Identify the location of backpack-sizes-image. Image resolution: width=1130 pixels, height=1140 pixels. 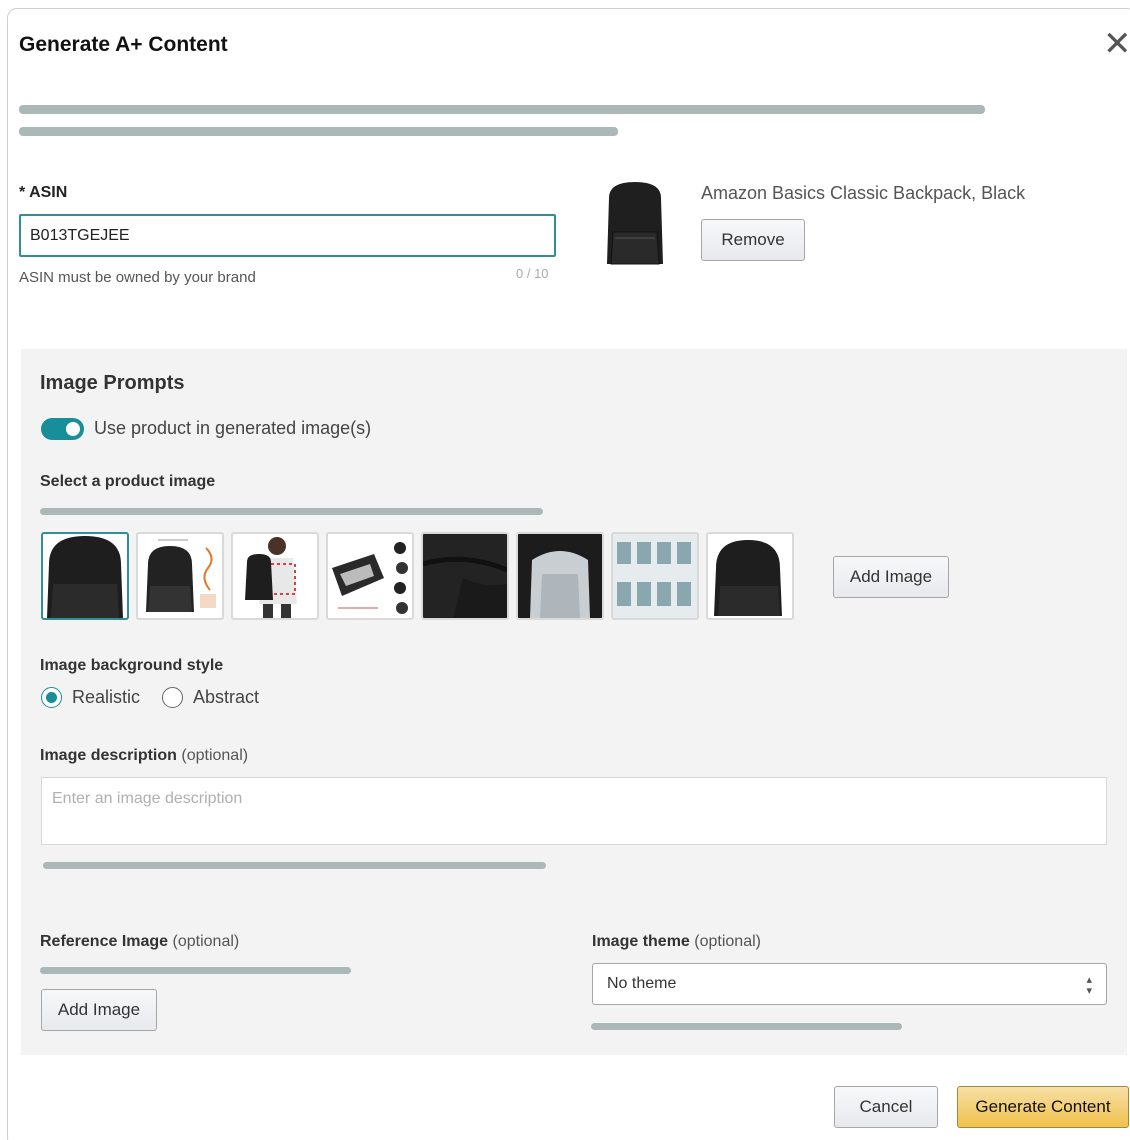
(655, 576).